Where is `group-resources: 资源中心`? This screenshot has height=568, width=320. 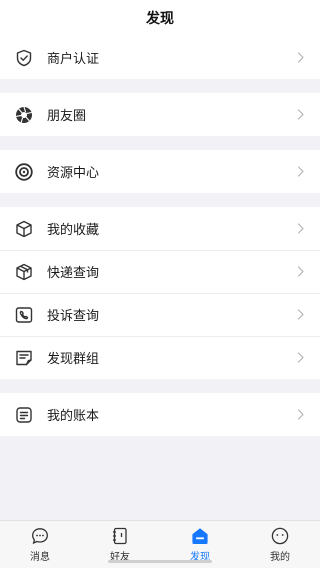 group-resources: 资源中心 is located at coordinates (160, 171).